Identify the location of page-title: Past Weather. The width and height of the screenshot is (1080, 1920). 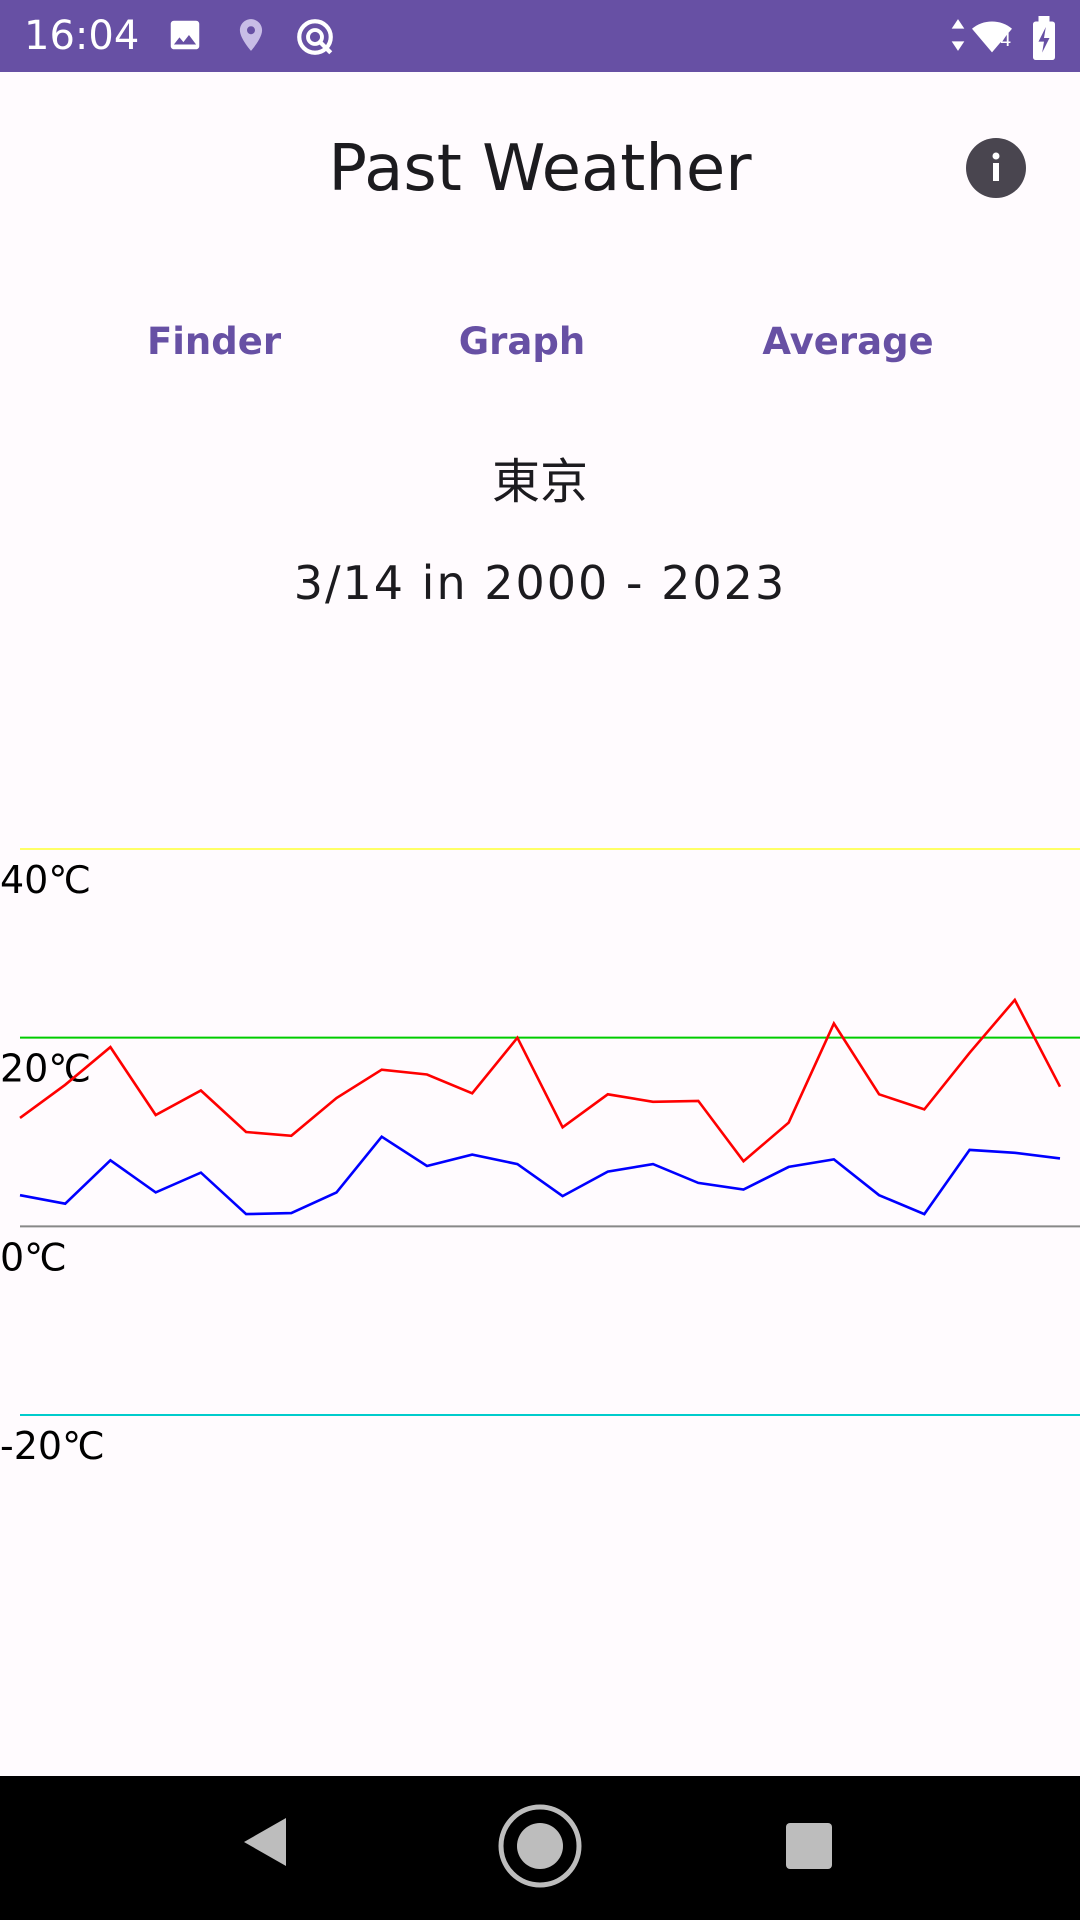
(540, 169).